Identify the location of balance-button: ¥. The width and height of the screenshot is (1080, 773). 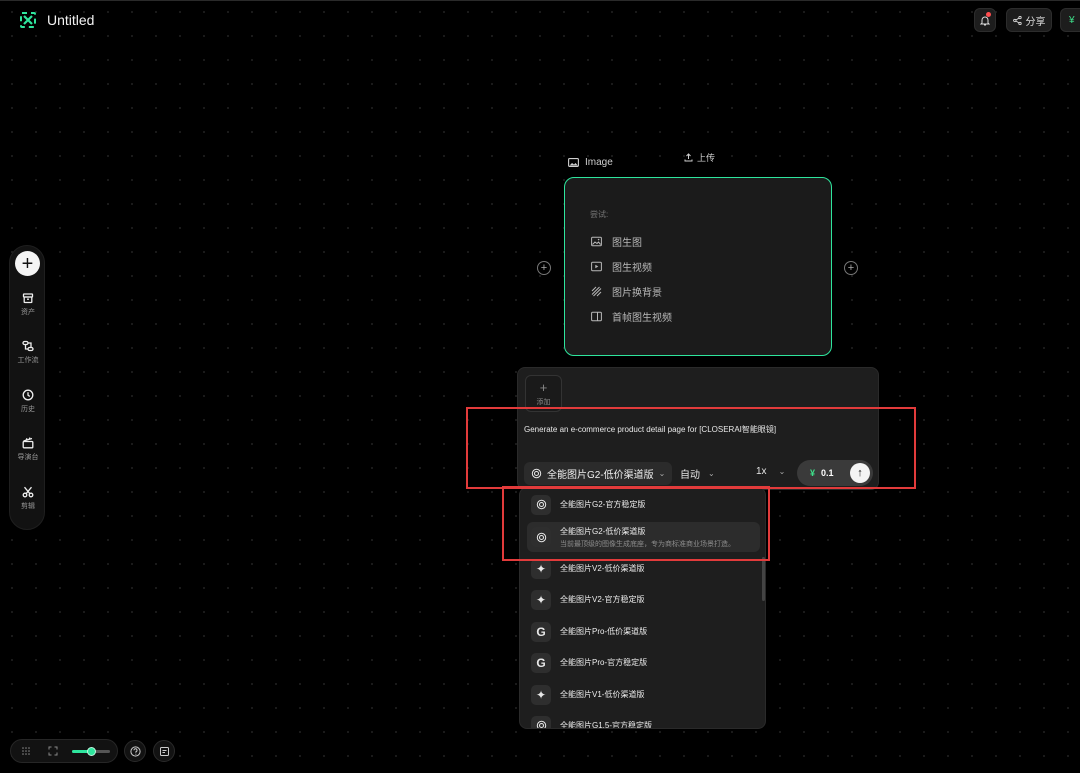
(1070, 20).